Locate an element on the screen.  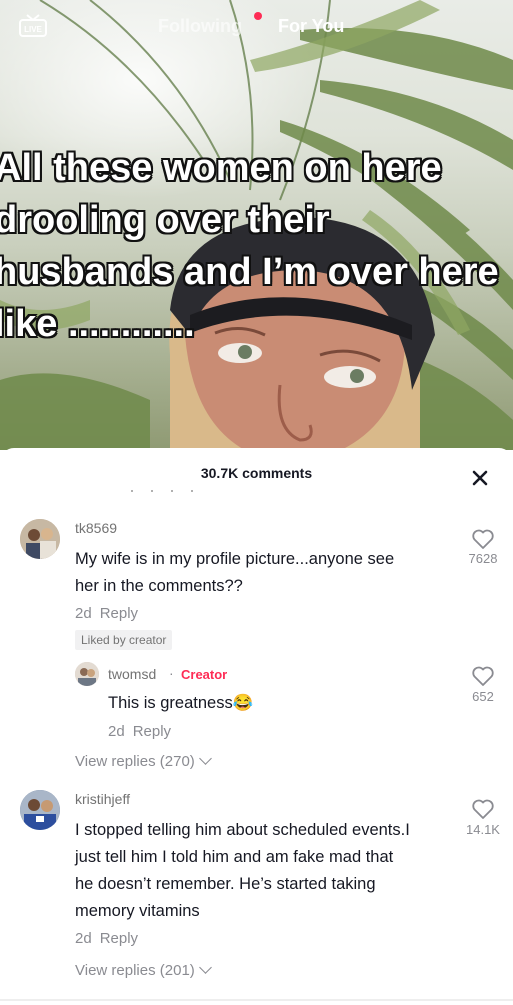
view-replies-button: View replies (270) is located at coordinates (143, 761).